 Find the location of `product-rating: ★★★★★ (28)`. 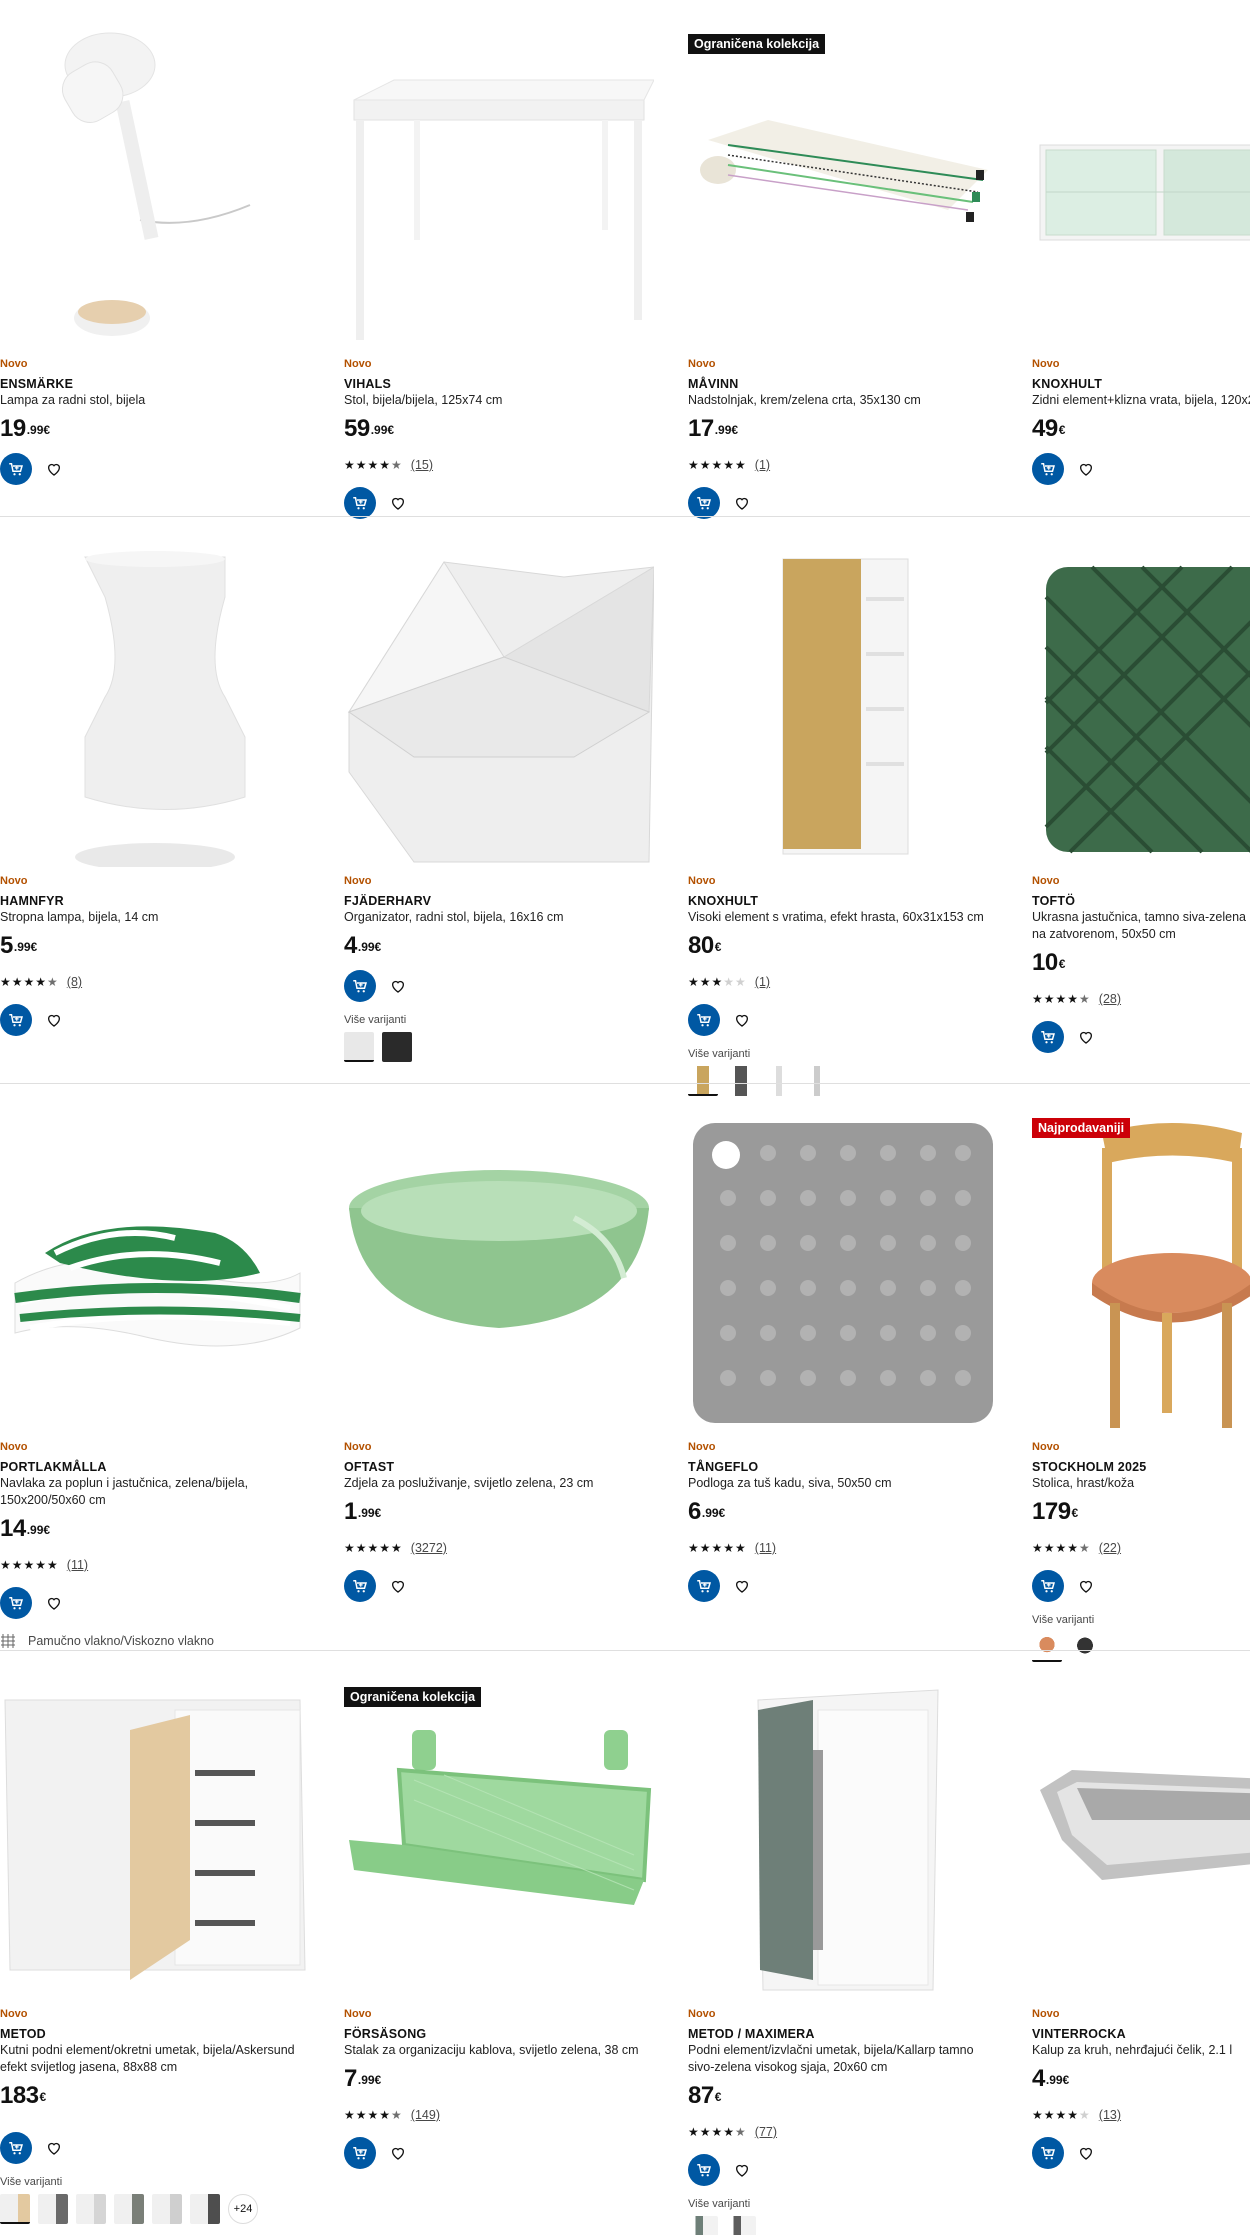

product-rating: ★★★★★ (28) is located at coordinates (1141, 999).